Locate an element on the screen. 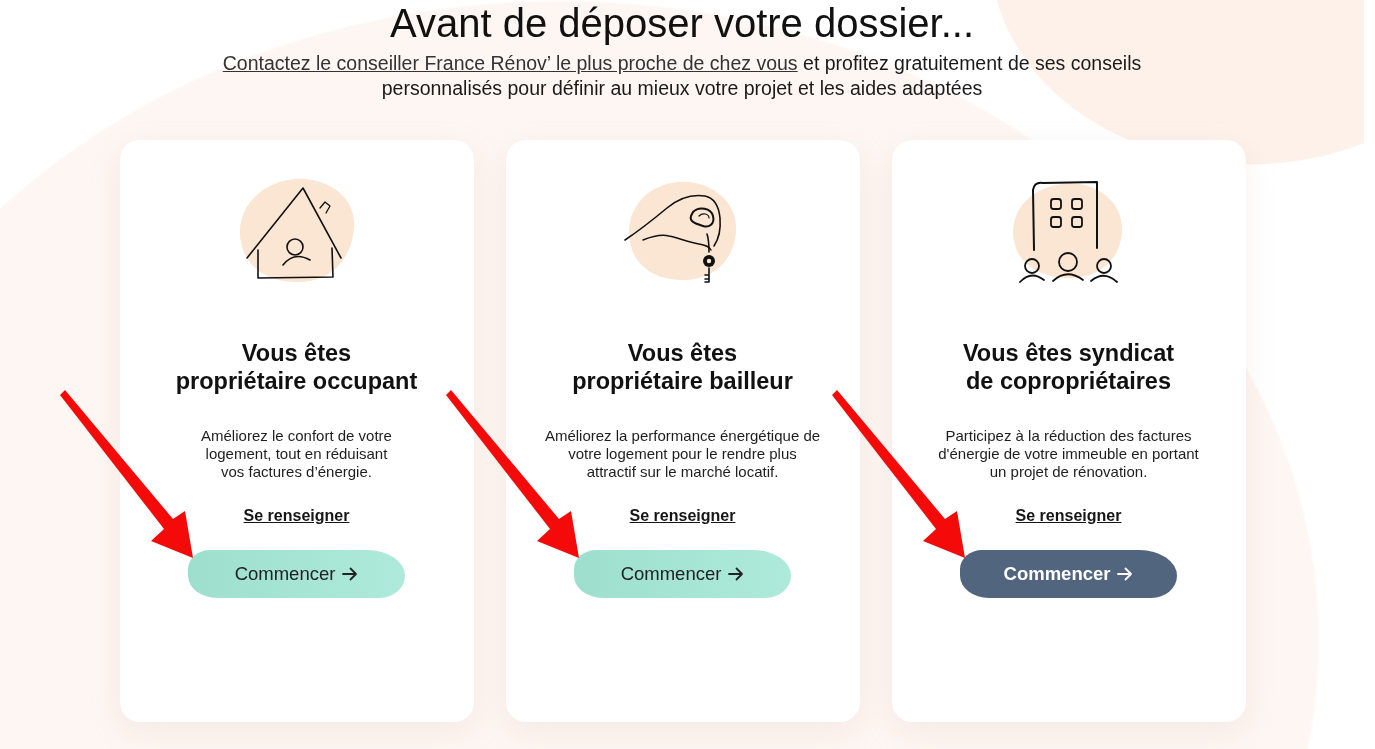  intro-text: Contactez le conseiller France Rénov’ le plus proche de chez vous et profitez gratuitement de ses conseils personnalisés pour définir au mieux votre projet et les aides adaptées is located at coordinates (682, 76).